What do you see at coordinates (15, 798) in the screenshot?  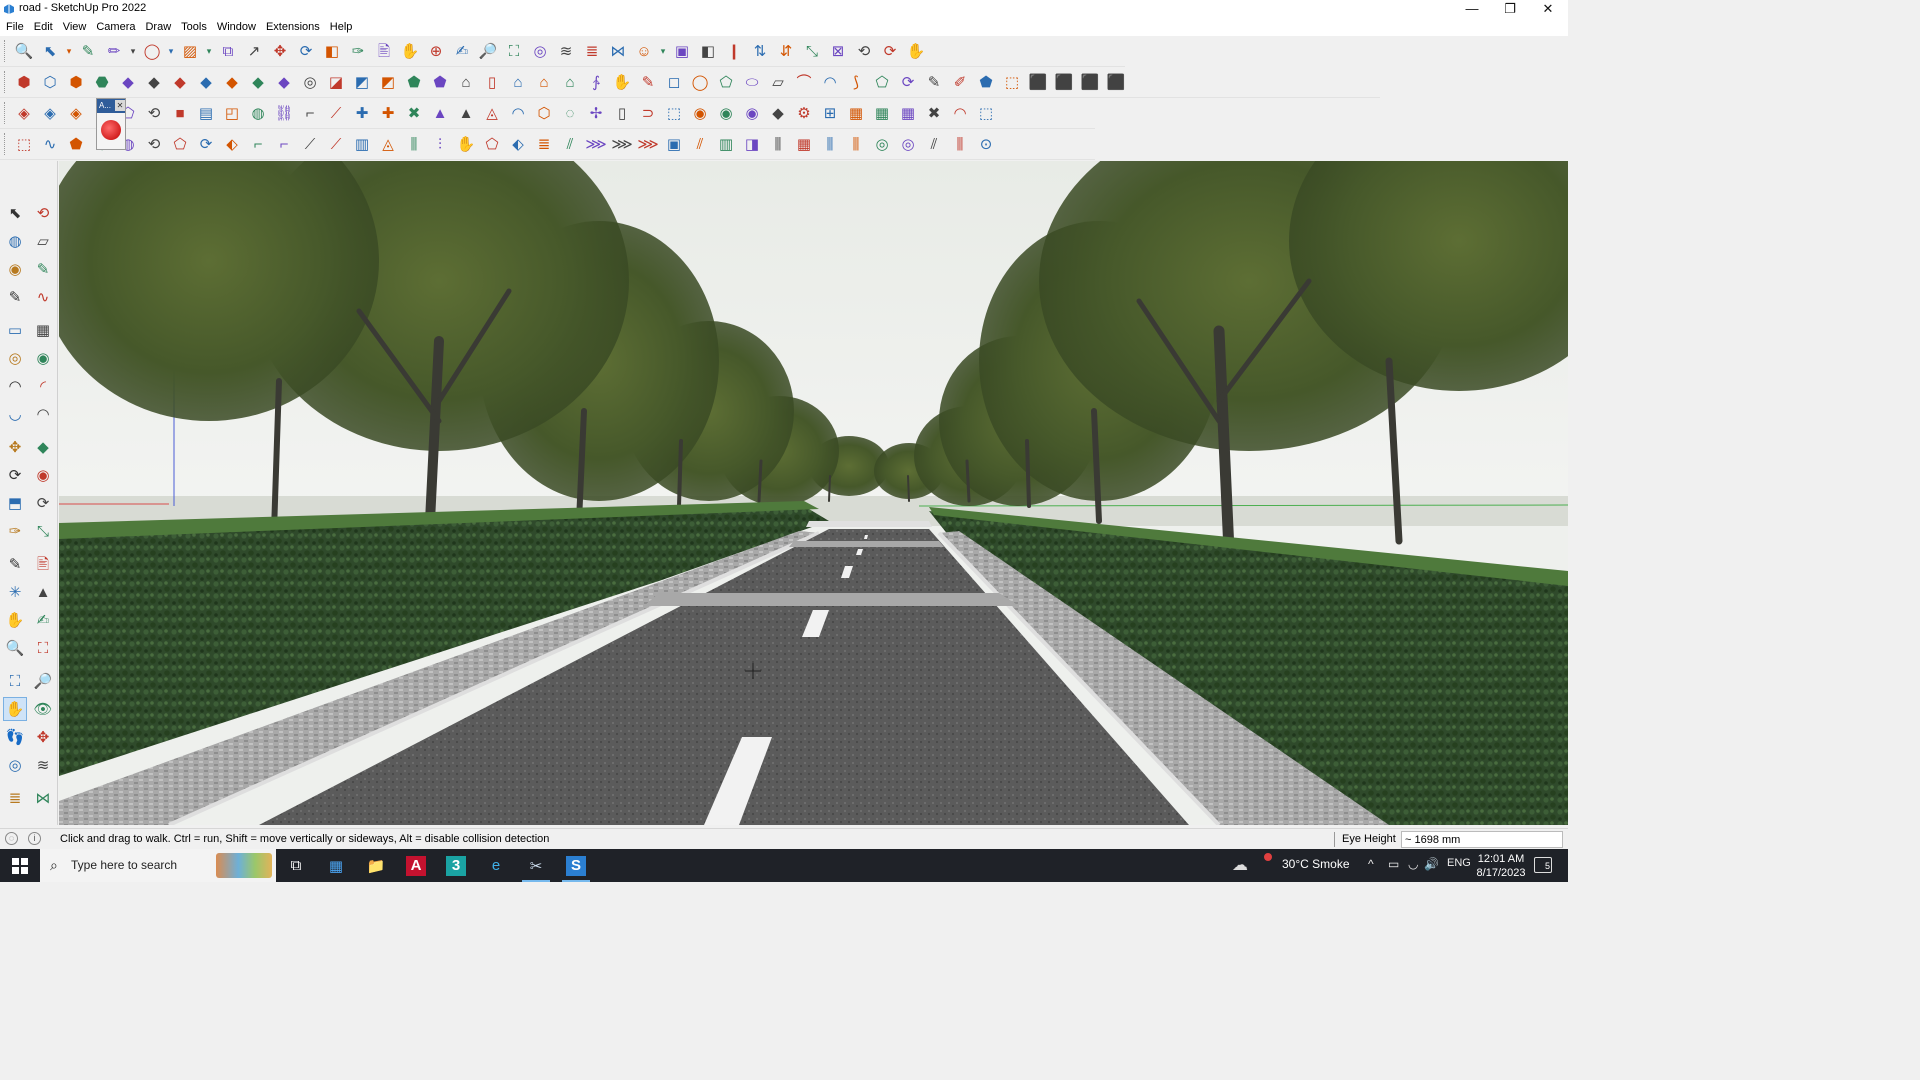 I see `tool-icon: ≣` at bounding box center [15, 798].